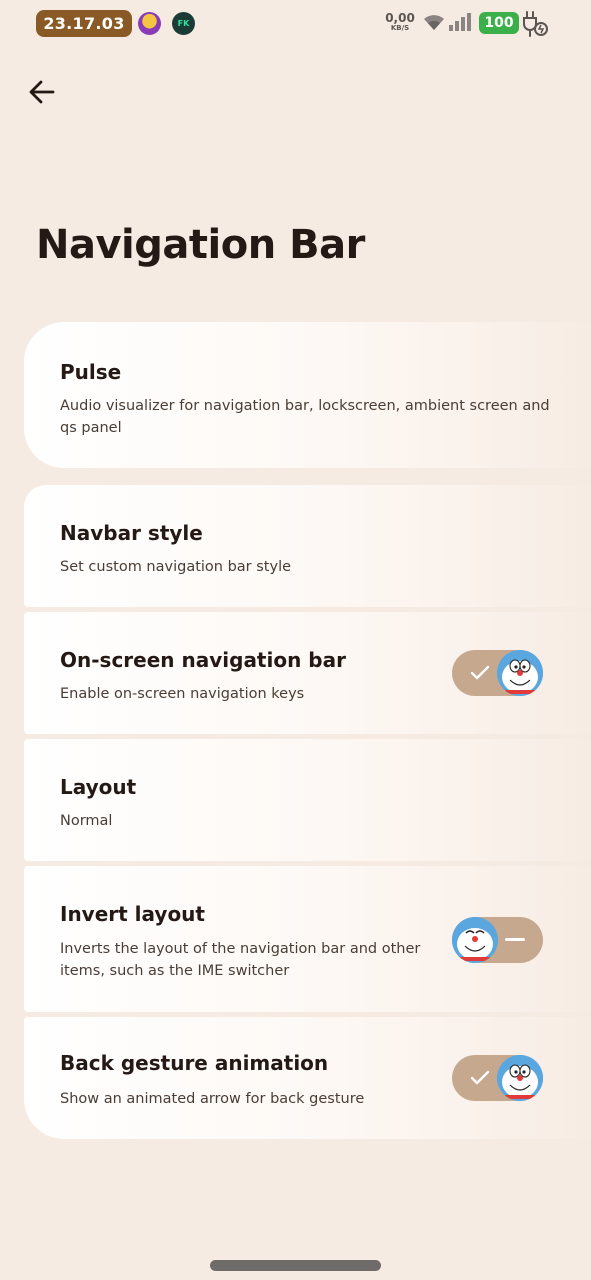  Describe the element at coordinates (84, 23) in the screenshot. I see `status-clock: 23.17.03` at that location.